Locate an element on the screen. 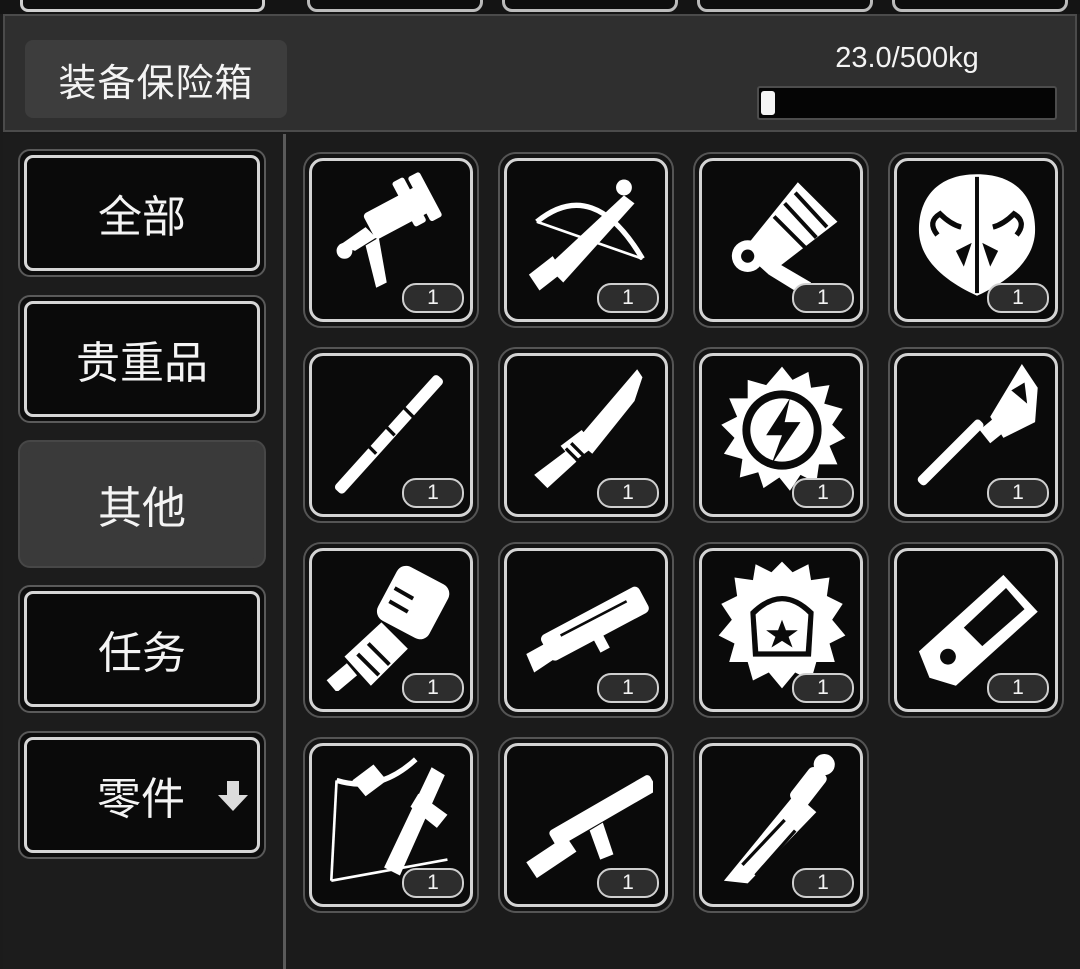 This screenshot has height=969, width=1080. weight-capacity-fill is located at coordinates (768, 103).